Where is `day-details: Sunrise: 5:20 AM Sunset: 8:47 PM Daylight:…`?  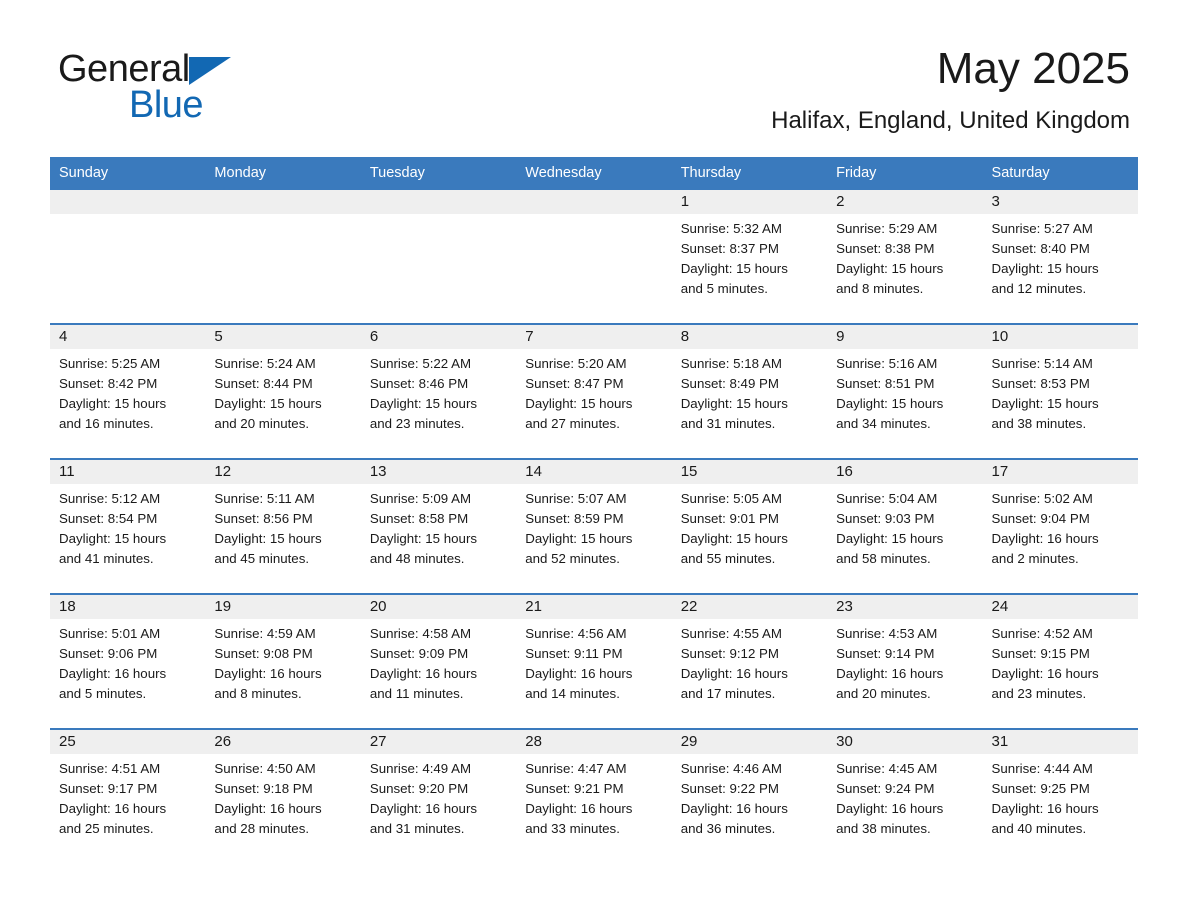 day-details: Sunrise: 5:20 AM Sunset: 8:47 PM Daylight:… is located at coordinates (593, 391).